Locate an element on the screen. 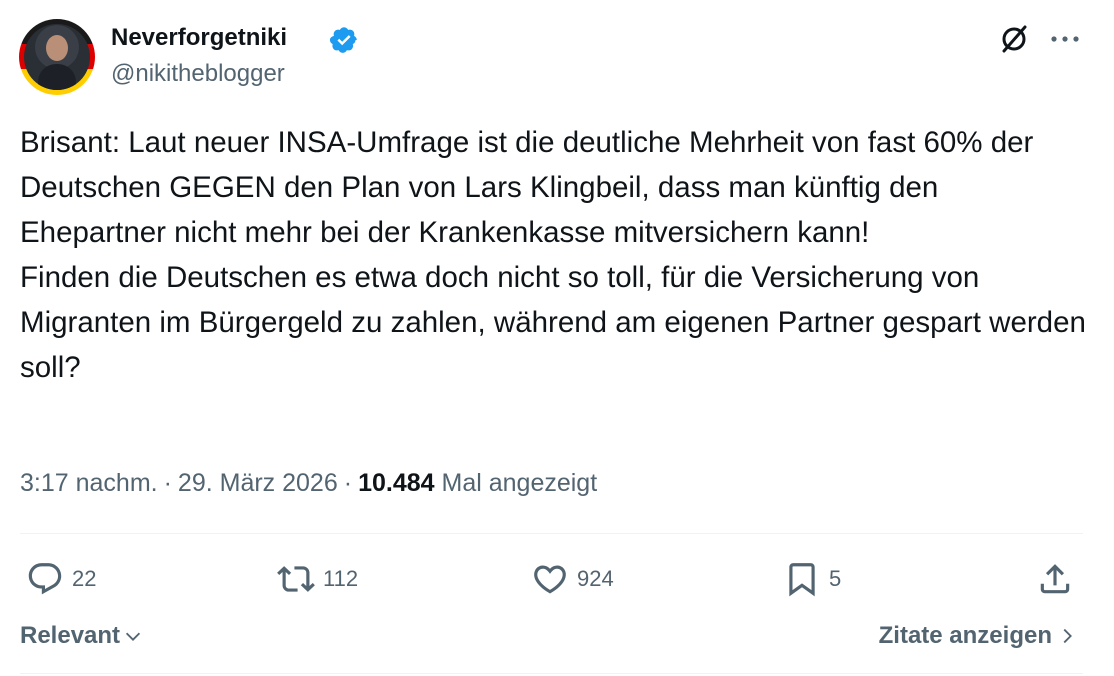 This screenshot has height=676, width=1114. chevron-down-icon is located at coordinates (133, 636).